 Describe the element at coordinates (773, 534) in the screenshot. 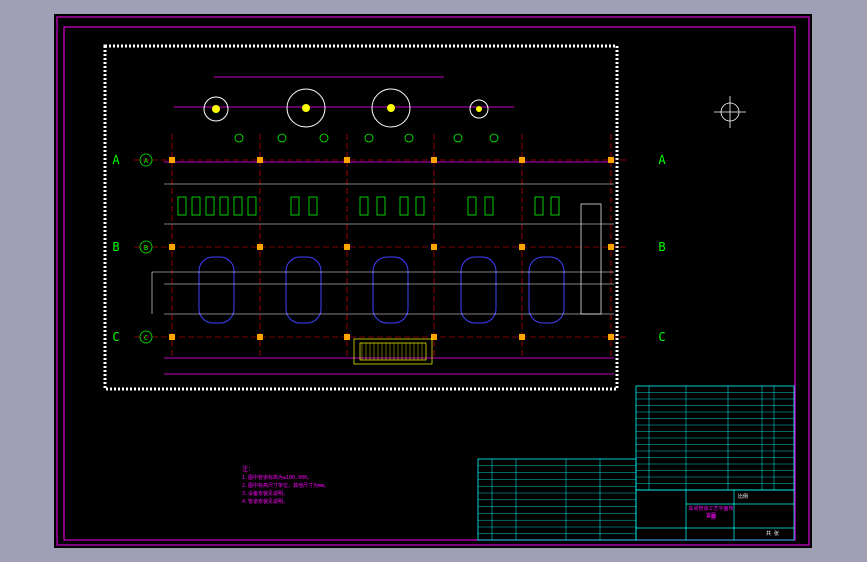

I see `sheet-label: 共 张` at that location.